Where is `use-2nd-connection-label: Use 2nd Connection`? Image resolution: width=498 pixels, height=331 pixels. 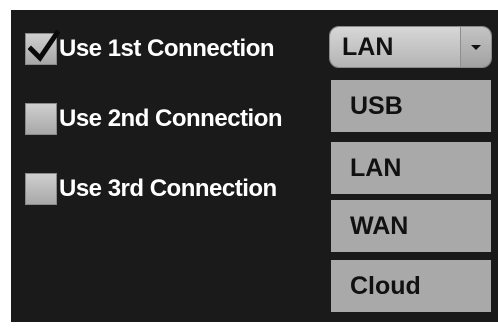 use-2nd-connection-label: Use 2nd Connection is located at coordinates (171, 118).